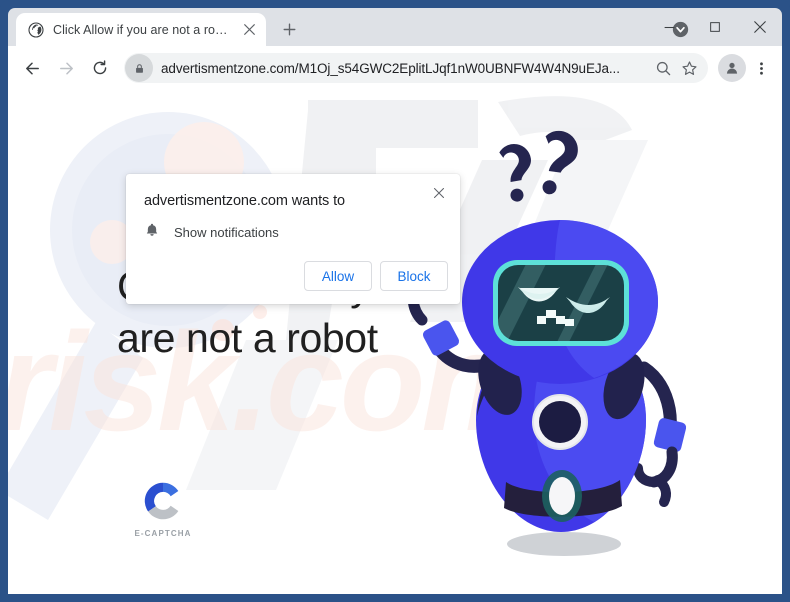 This screenshot has height=602, width=790. Describe the element at coordinates (139, 68) in the screenshot. I see `lock-icon` at that location.